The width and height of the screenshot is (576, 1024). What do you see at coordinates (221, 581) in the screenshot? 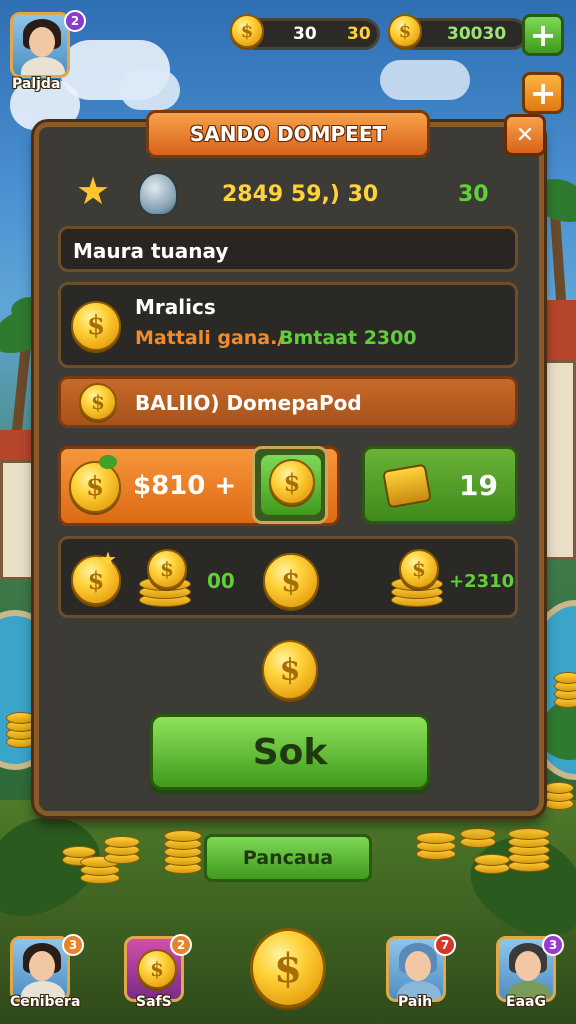
I see `reward-a-value: 00` at bounding box center [221, 581].